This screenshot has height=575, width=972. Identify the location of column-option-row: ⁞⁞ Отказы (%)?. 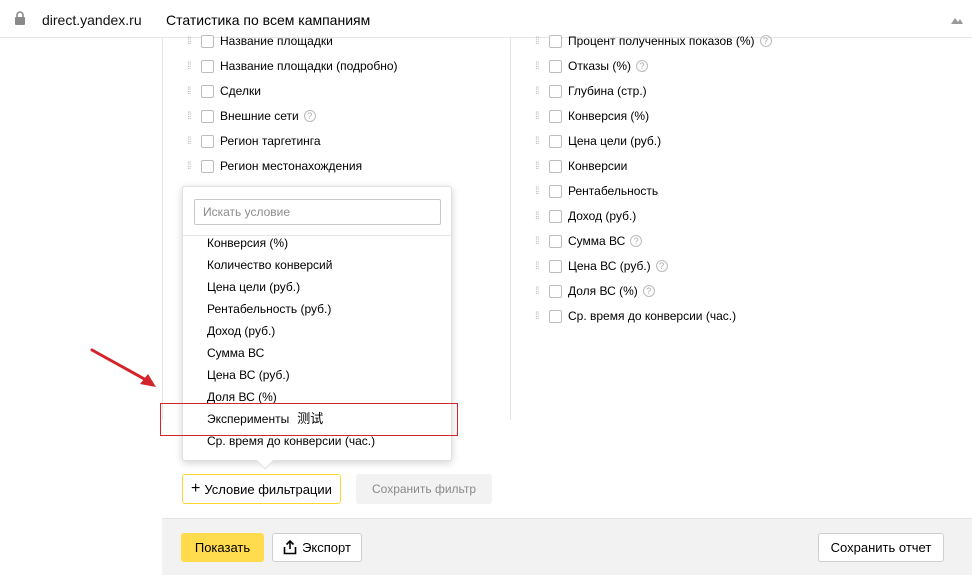
(592, 66).